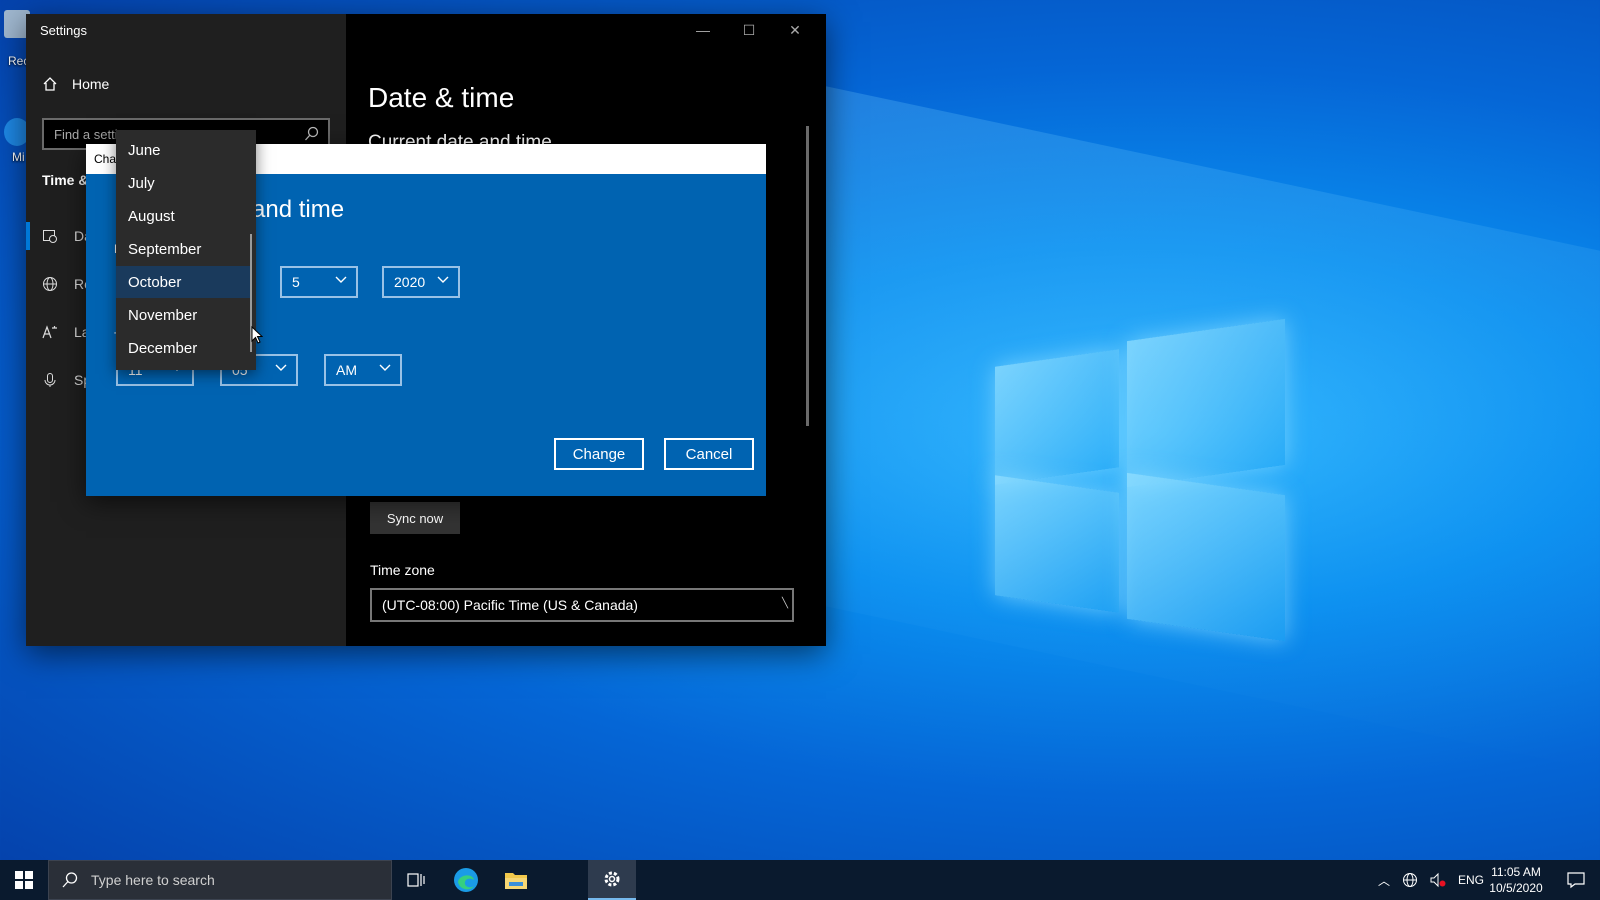 This screenshot has height=900, width=1600. I want to click on year-select: 2020, so click(421, 282).